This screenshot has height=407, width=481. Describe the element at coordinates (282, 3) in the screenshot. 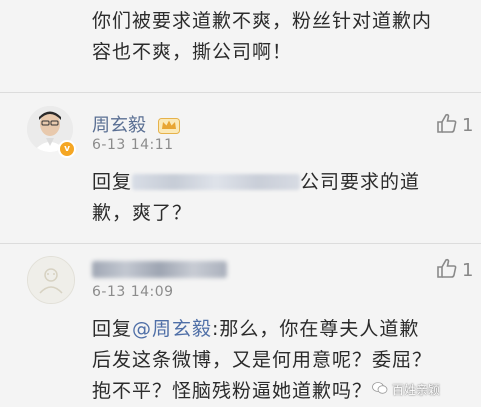

I see `cropped-text-line` at that location.